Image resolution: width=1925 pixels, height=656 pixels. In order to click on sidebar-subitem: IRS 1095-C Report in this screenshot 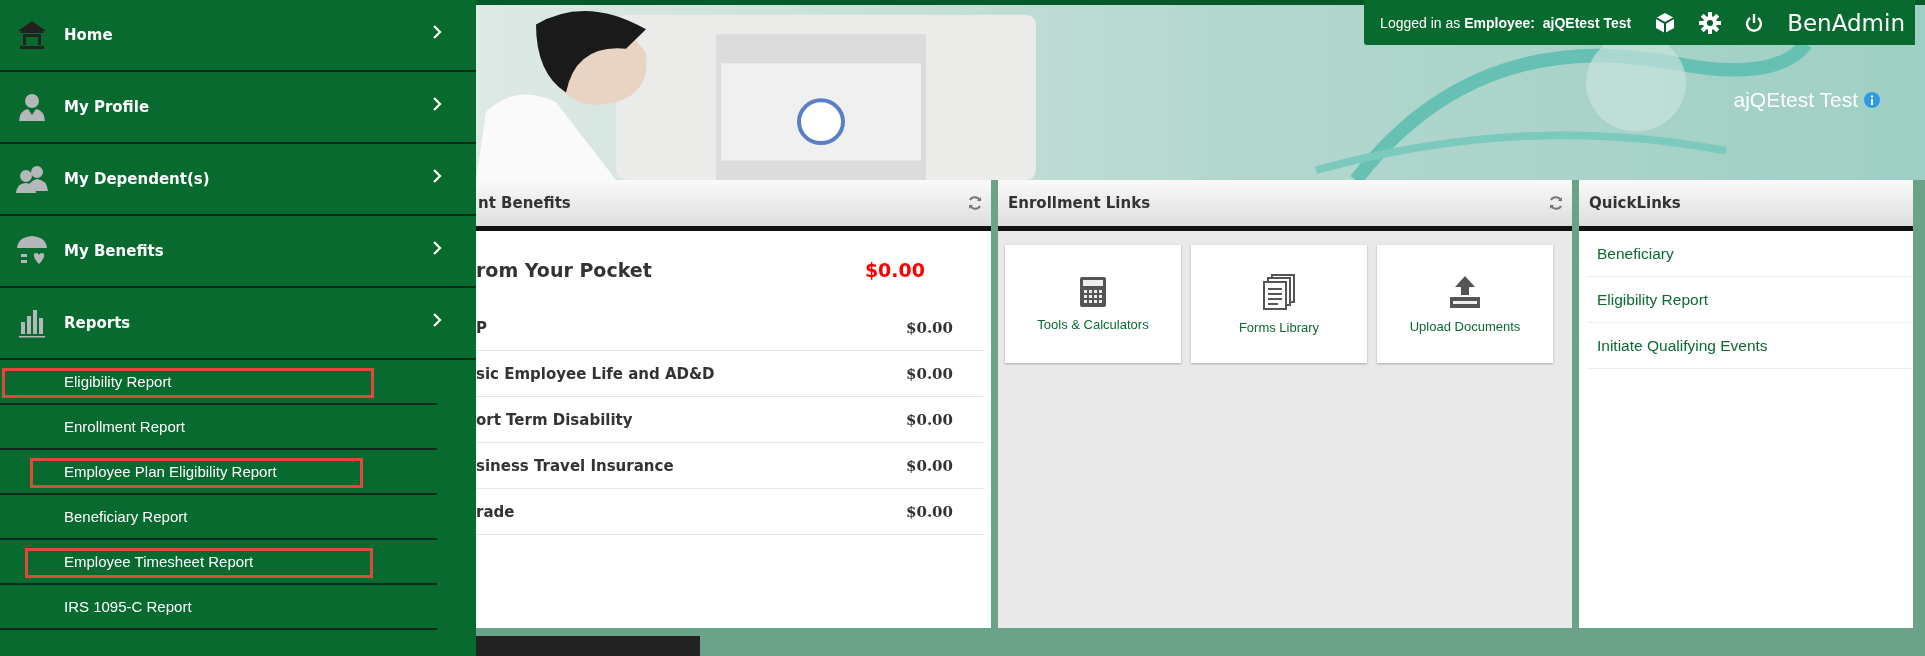, I will do `click(218, 607)`.